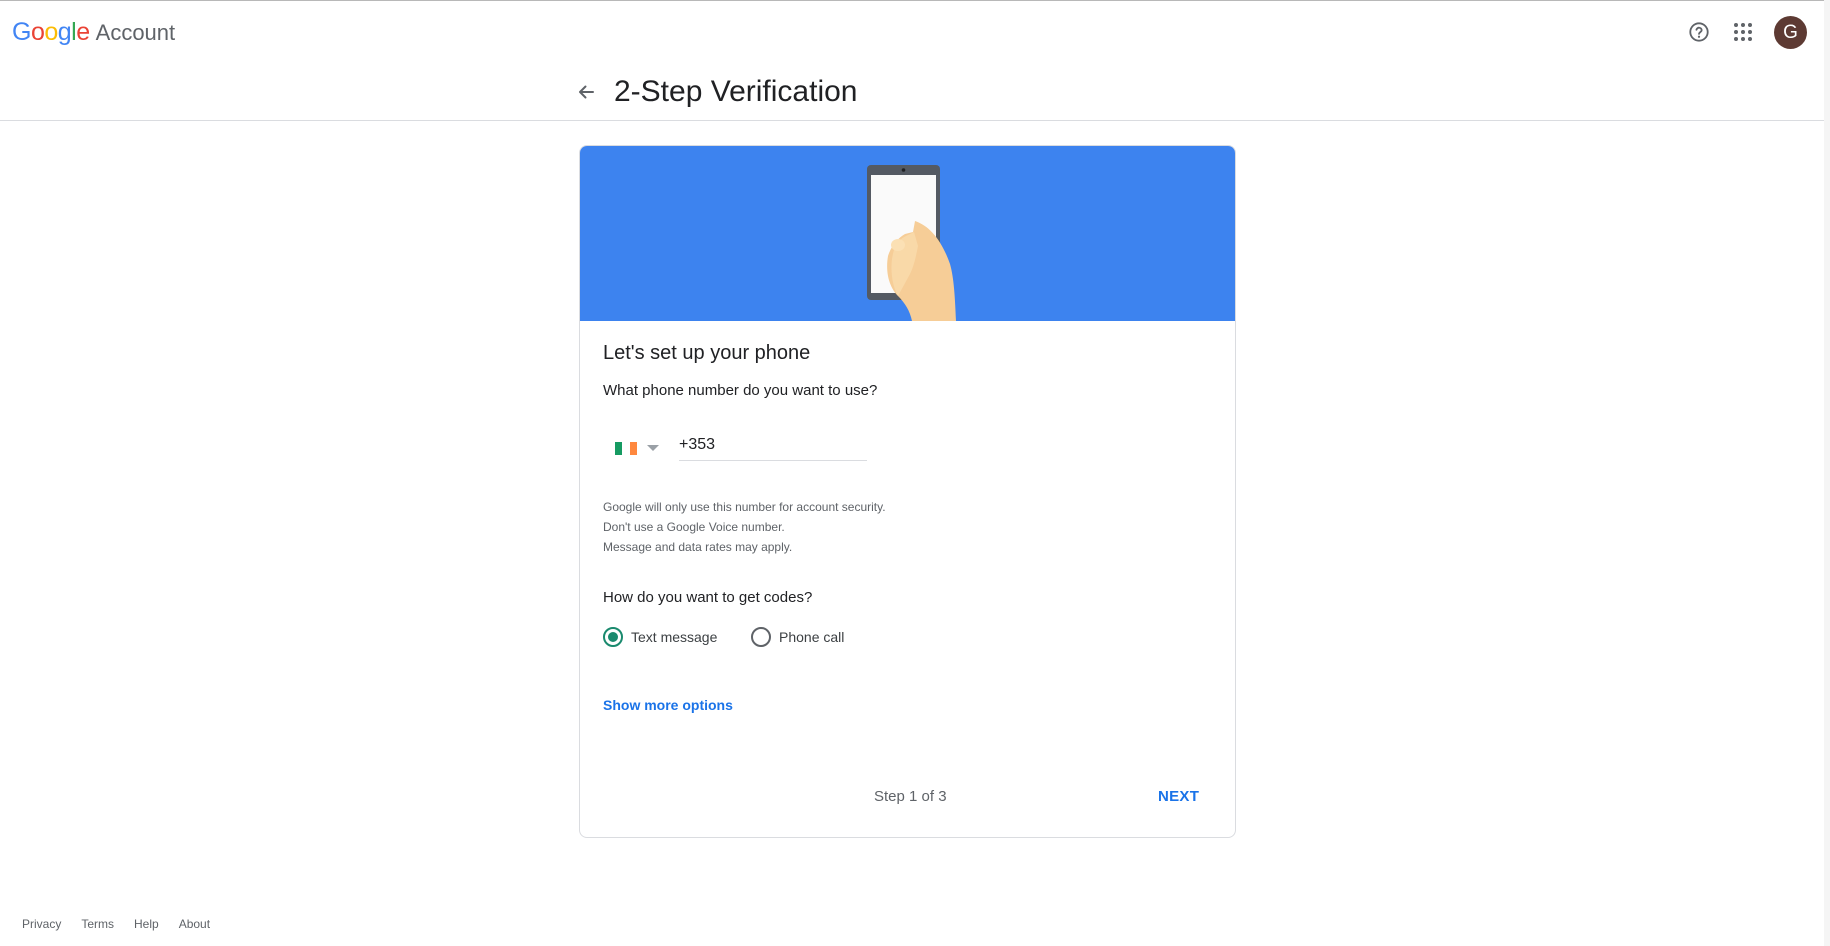 This screenshot has height=946, width=1830. What do you see at coordinates (613, 637) in the screenshot?
I see `radio-checked-icon` at bounding box center [613, 637].